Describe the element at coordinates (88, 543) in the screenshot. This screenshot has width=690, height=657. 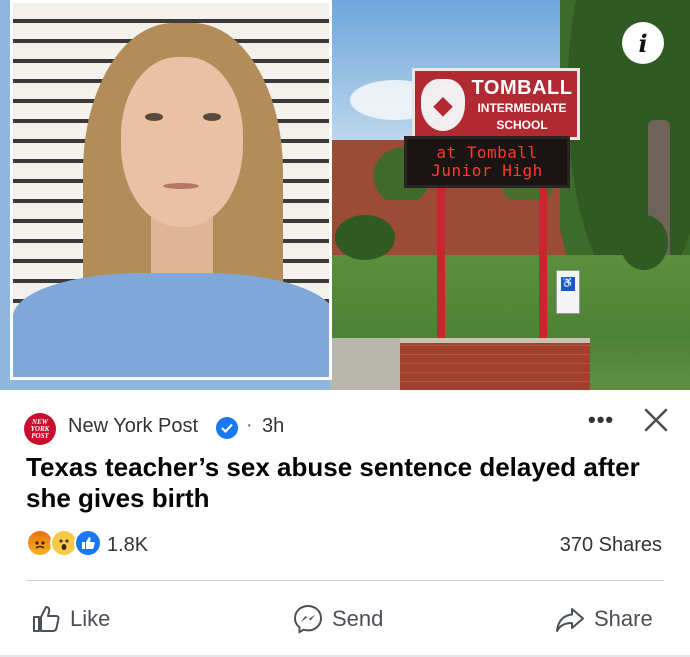
I see `like-reaction-icon` at that location.